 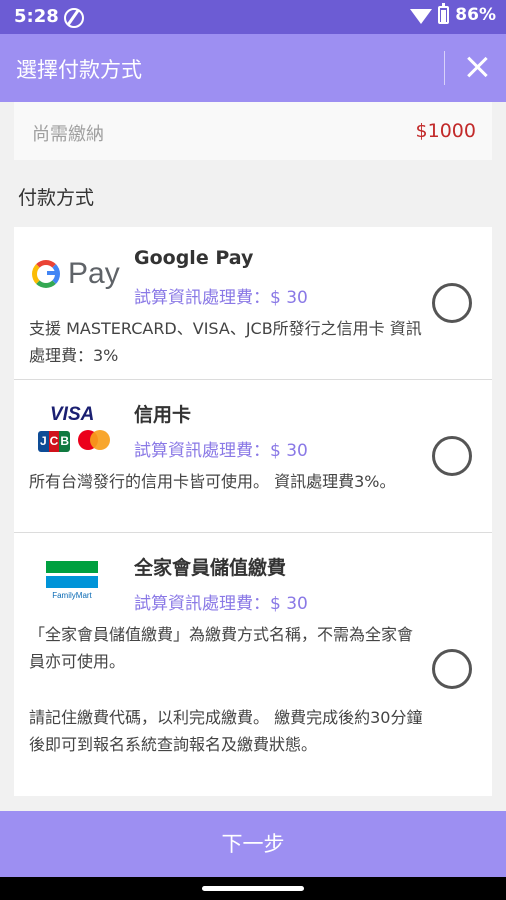 I want to click on next-step-button: 下一步, so click(x=253, y=844).